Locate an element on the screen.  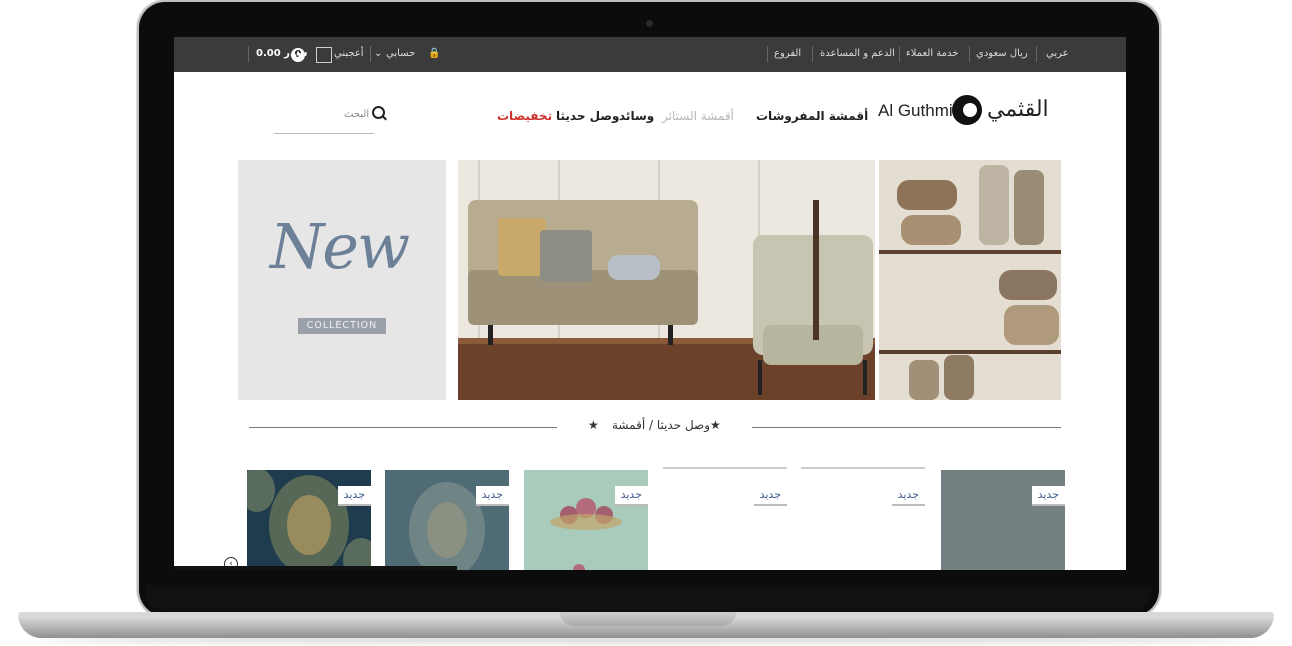
lock-icon: 🔒 is located at coordinates (434, 53).